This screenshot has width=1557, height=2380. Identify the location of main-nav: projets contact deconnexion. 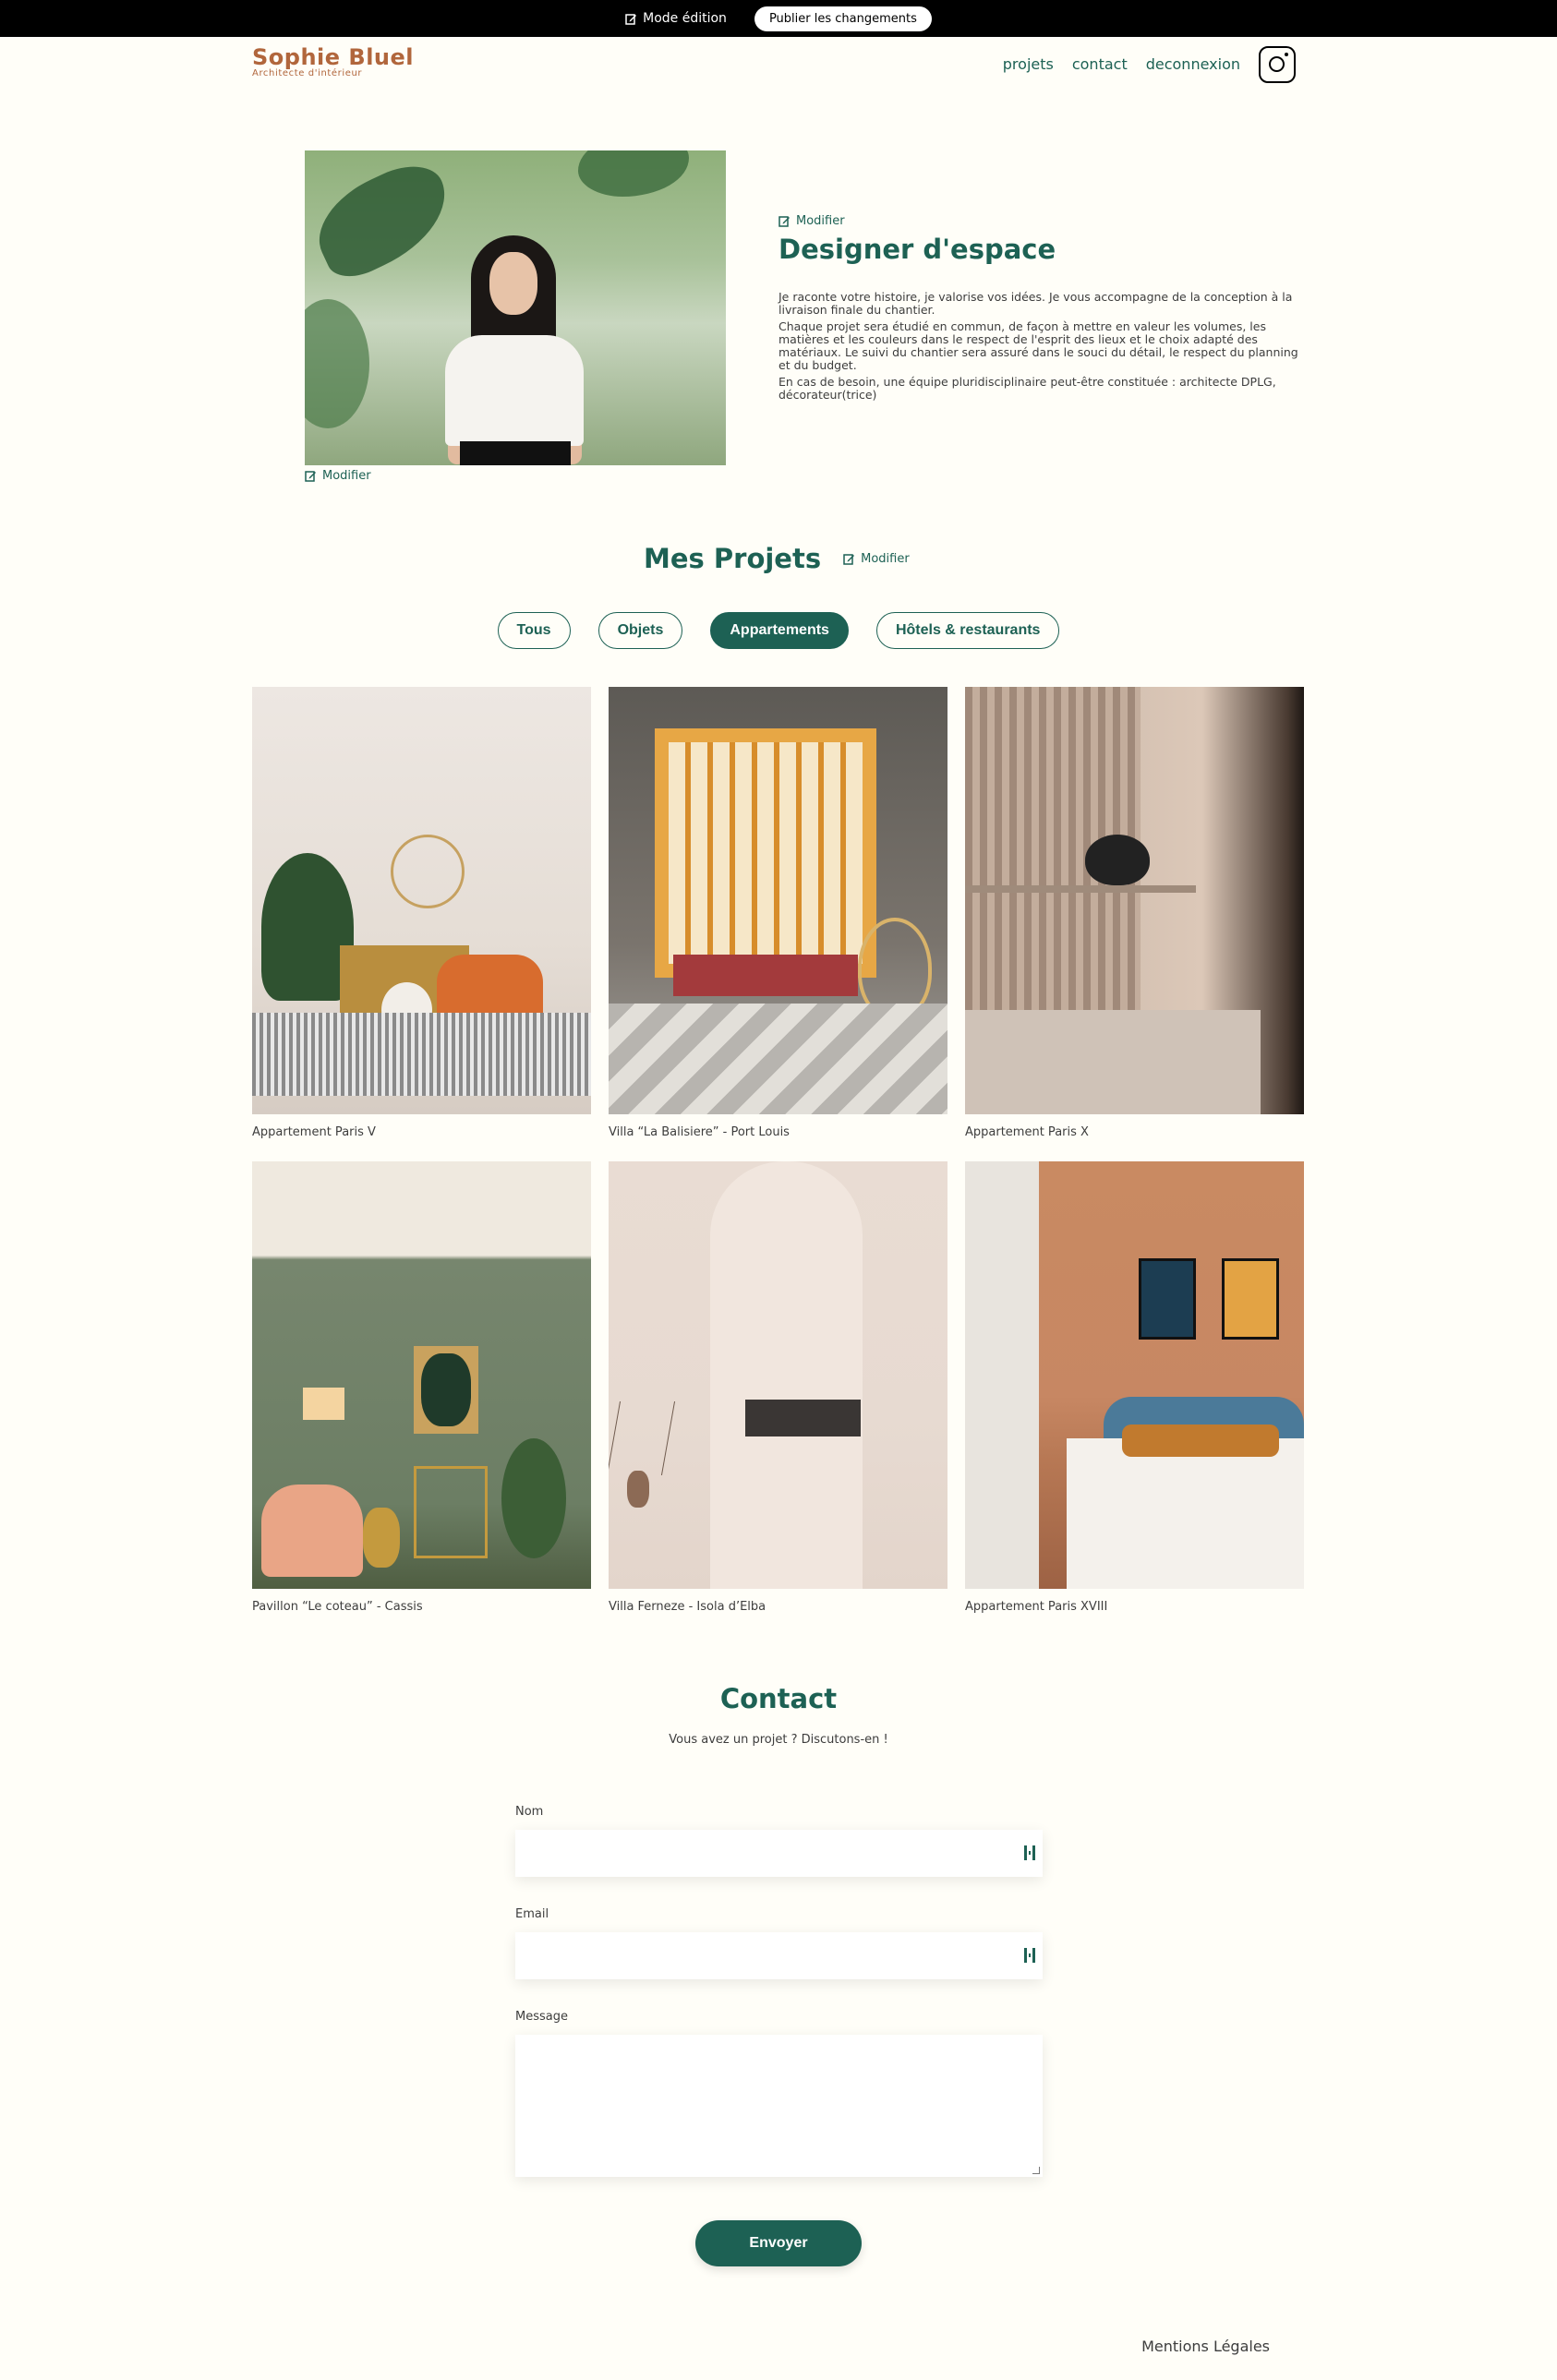
(1121, 64).